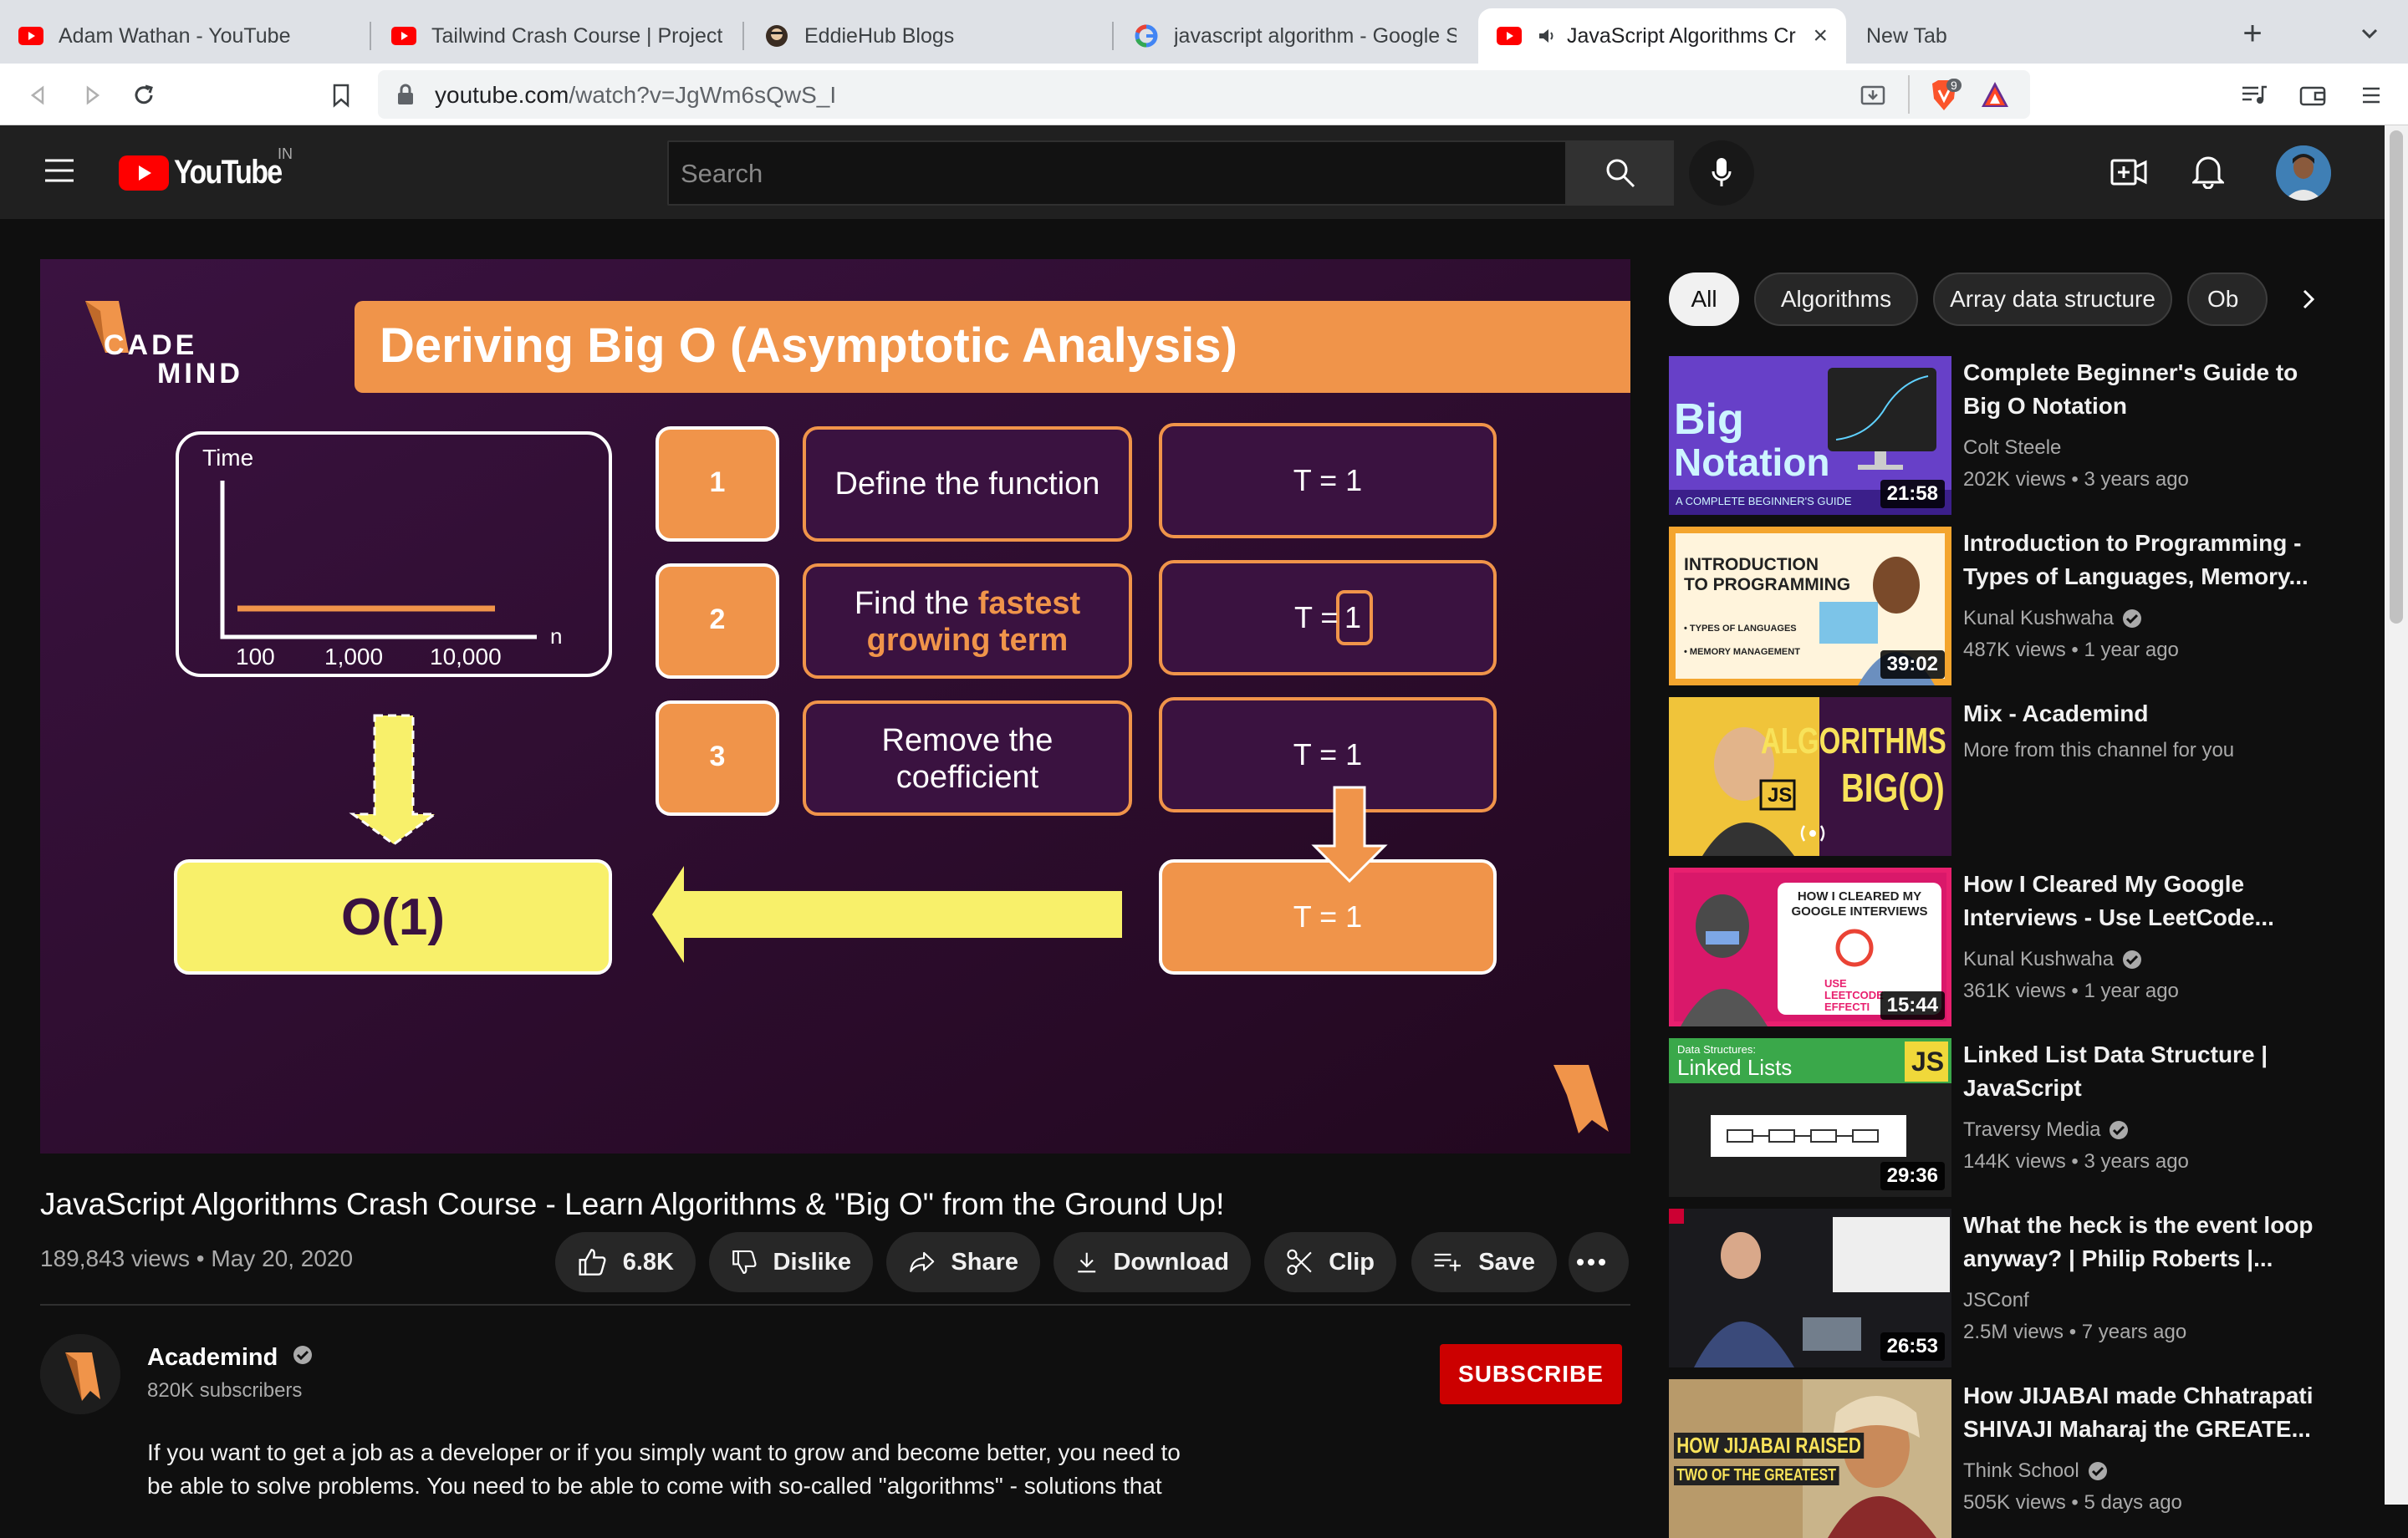 Image resolution: width=2408 pixels, height=1538 pixels. Describe the element at coordinates (2227, 299) in the screenshot. I see `chip-overflow: Ob` at that location.